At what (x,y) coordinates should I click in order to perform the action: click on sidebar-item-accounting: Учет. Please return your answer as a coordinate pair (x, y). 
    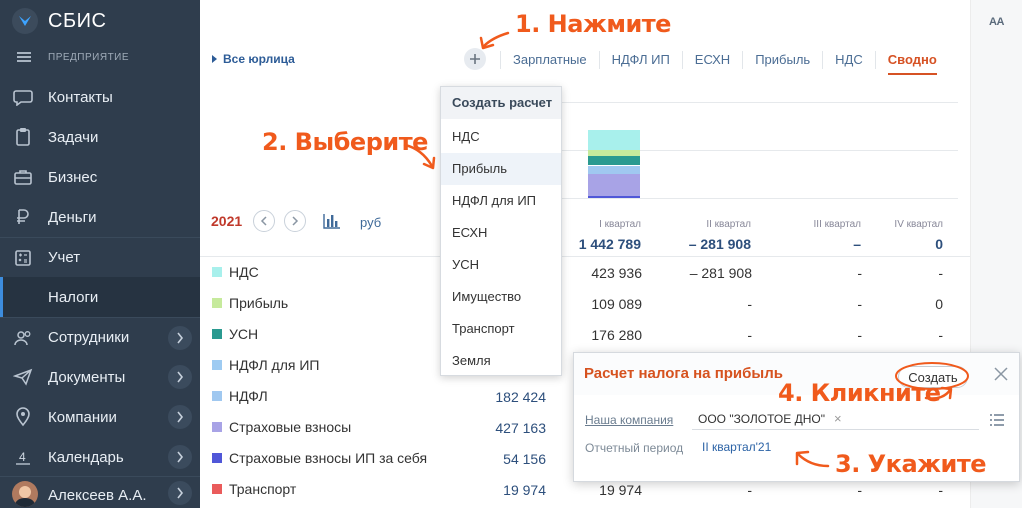
    Looking at the image, I should click on (100, 257).